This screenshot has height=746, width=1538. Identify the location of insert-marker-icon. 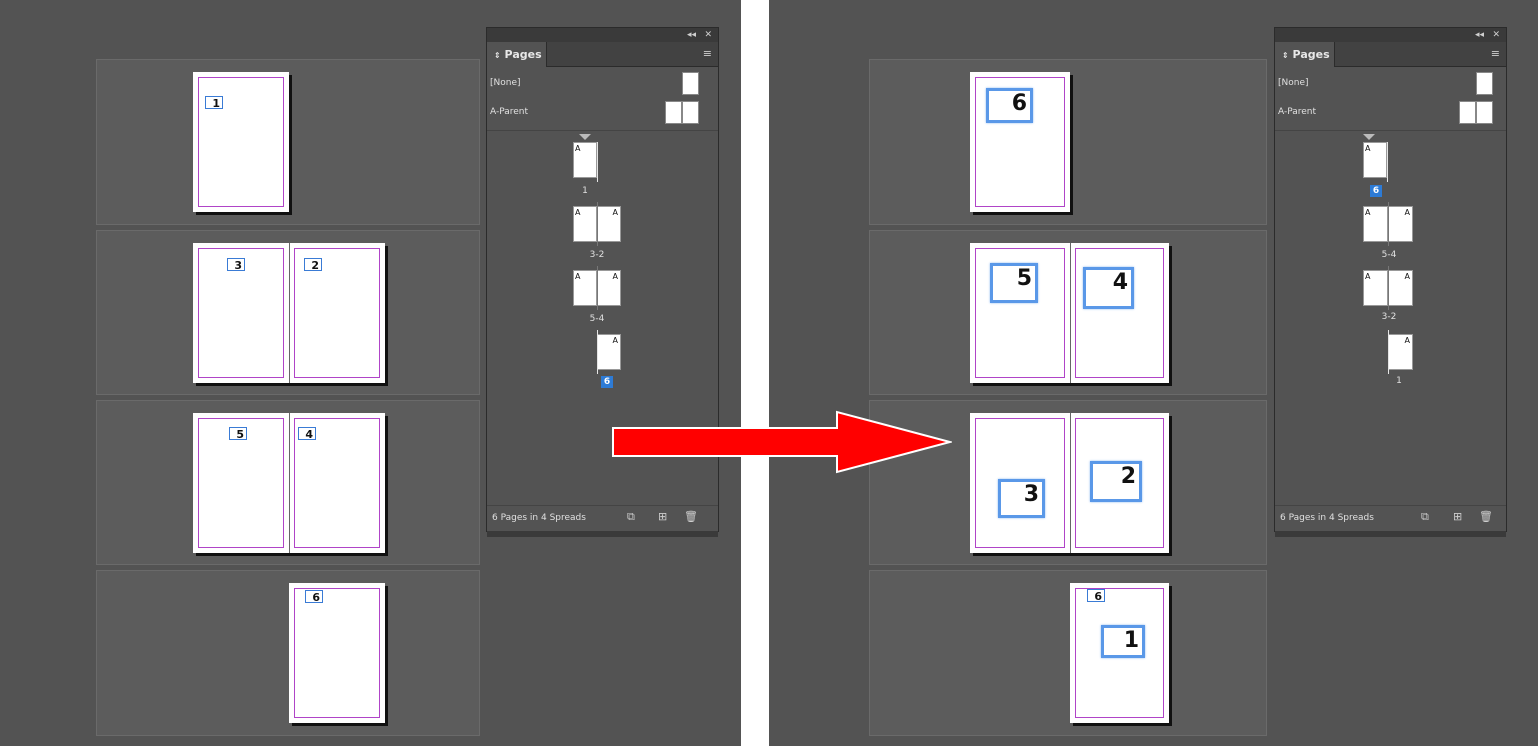
(1369, 137).